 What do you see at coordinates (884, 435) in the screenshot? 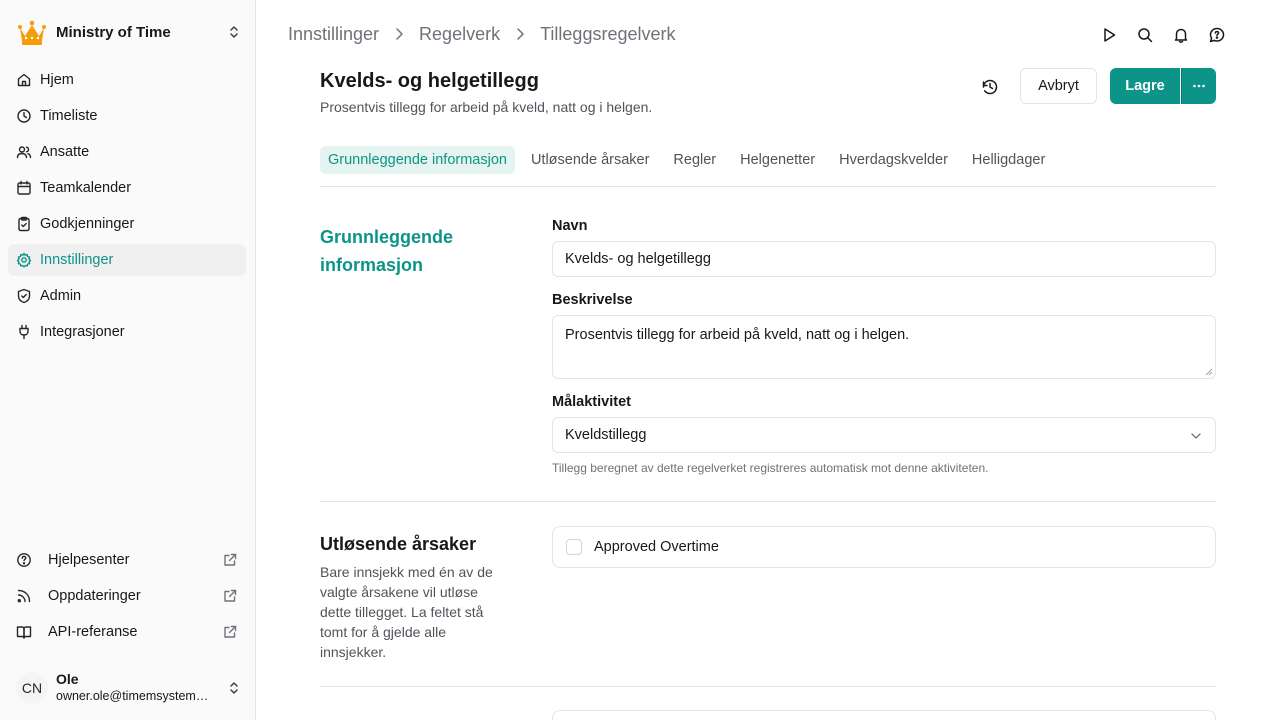
I see `target-activity-select: Kveldstillegg` at bounding box center [884, 435].